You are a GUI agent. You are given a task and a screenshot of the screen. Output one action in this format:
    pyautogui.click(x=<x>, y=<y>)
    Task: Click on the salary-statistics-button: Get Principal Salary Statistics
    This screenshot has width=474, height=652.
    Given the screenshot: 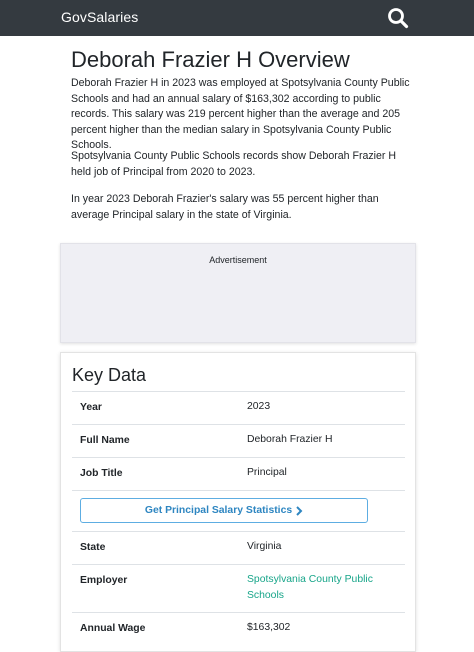 What is the action you would take?
    pyautogui.click(x=224, y=510)
    